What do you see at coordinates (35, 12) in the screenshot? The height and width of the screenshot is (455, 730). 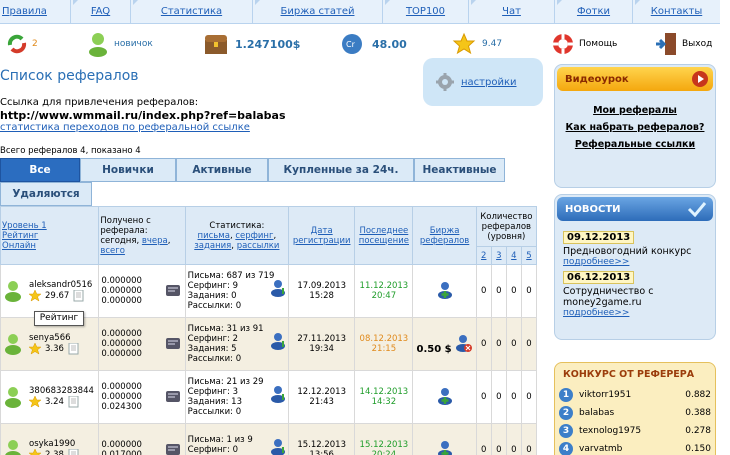 I see `nav-rules: Правила` at bounding box center [35, 12].